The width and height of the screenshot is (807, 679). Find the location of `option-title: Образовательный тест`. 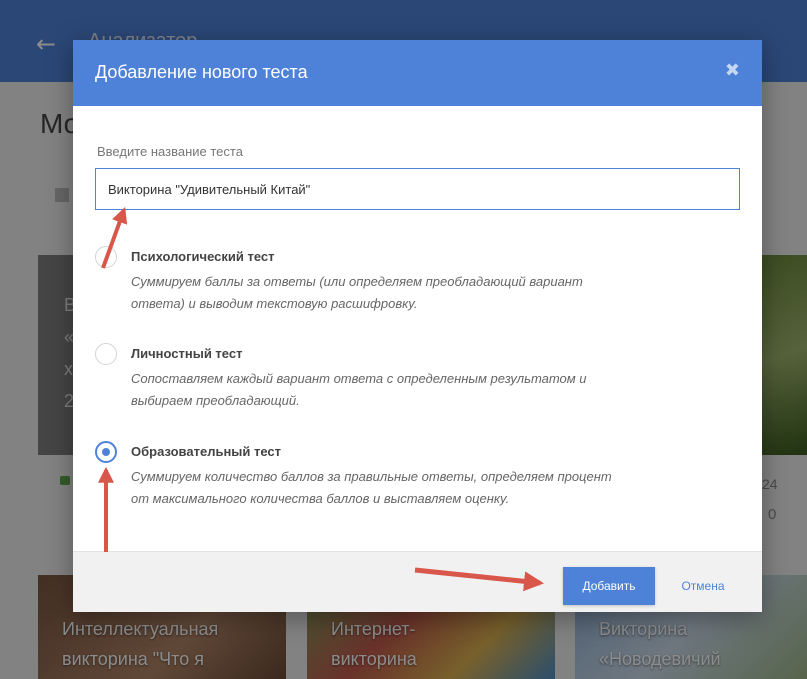

option-title: Образовательный тест is located at coordinates (206, 451).